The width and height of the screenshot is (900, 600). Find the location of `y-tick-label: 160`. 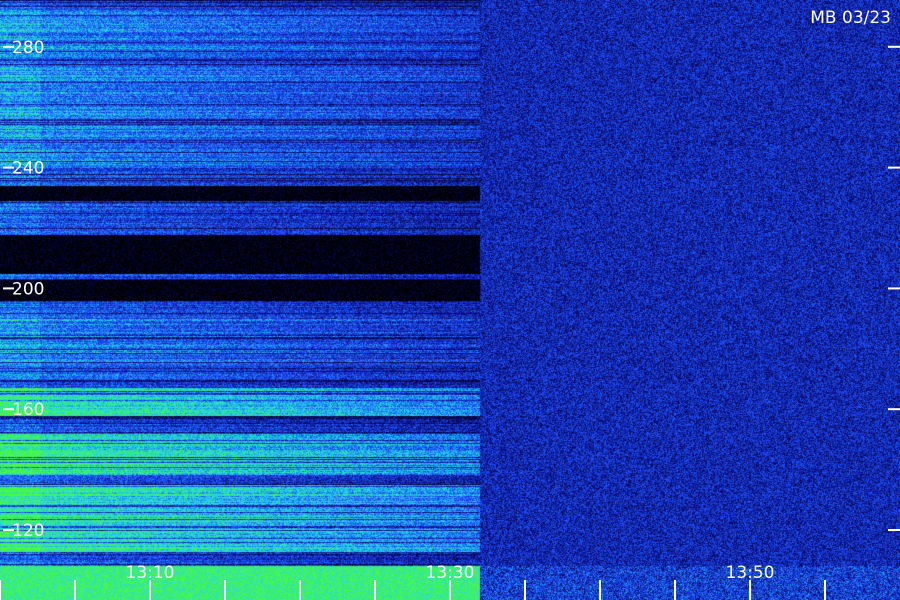

y-tick-label: 160 is located at coordinates (28, 410).